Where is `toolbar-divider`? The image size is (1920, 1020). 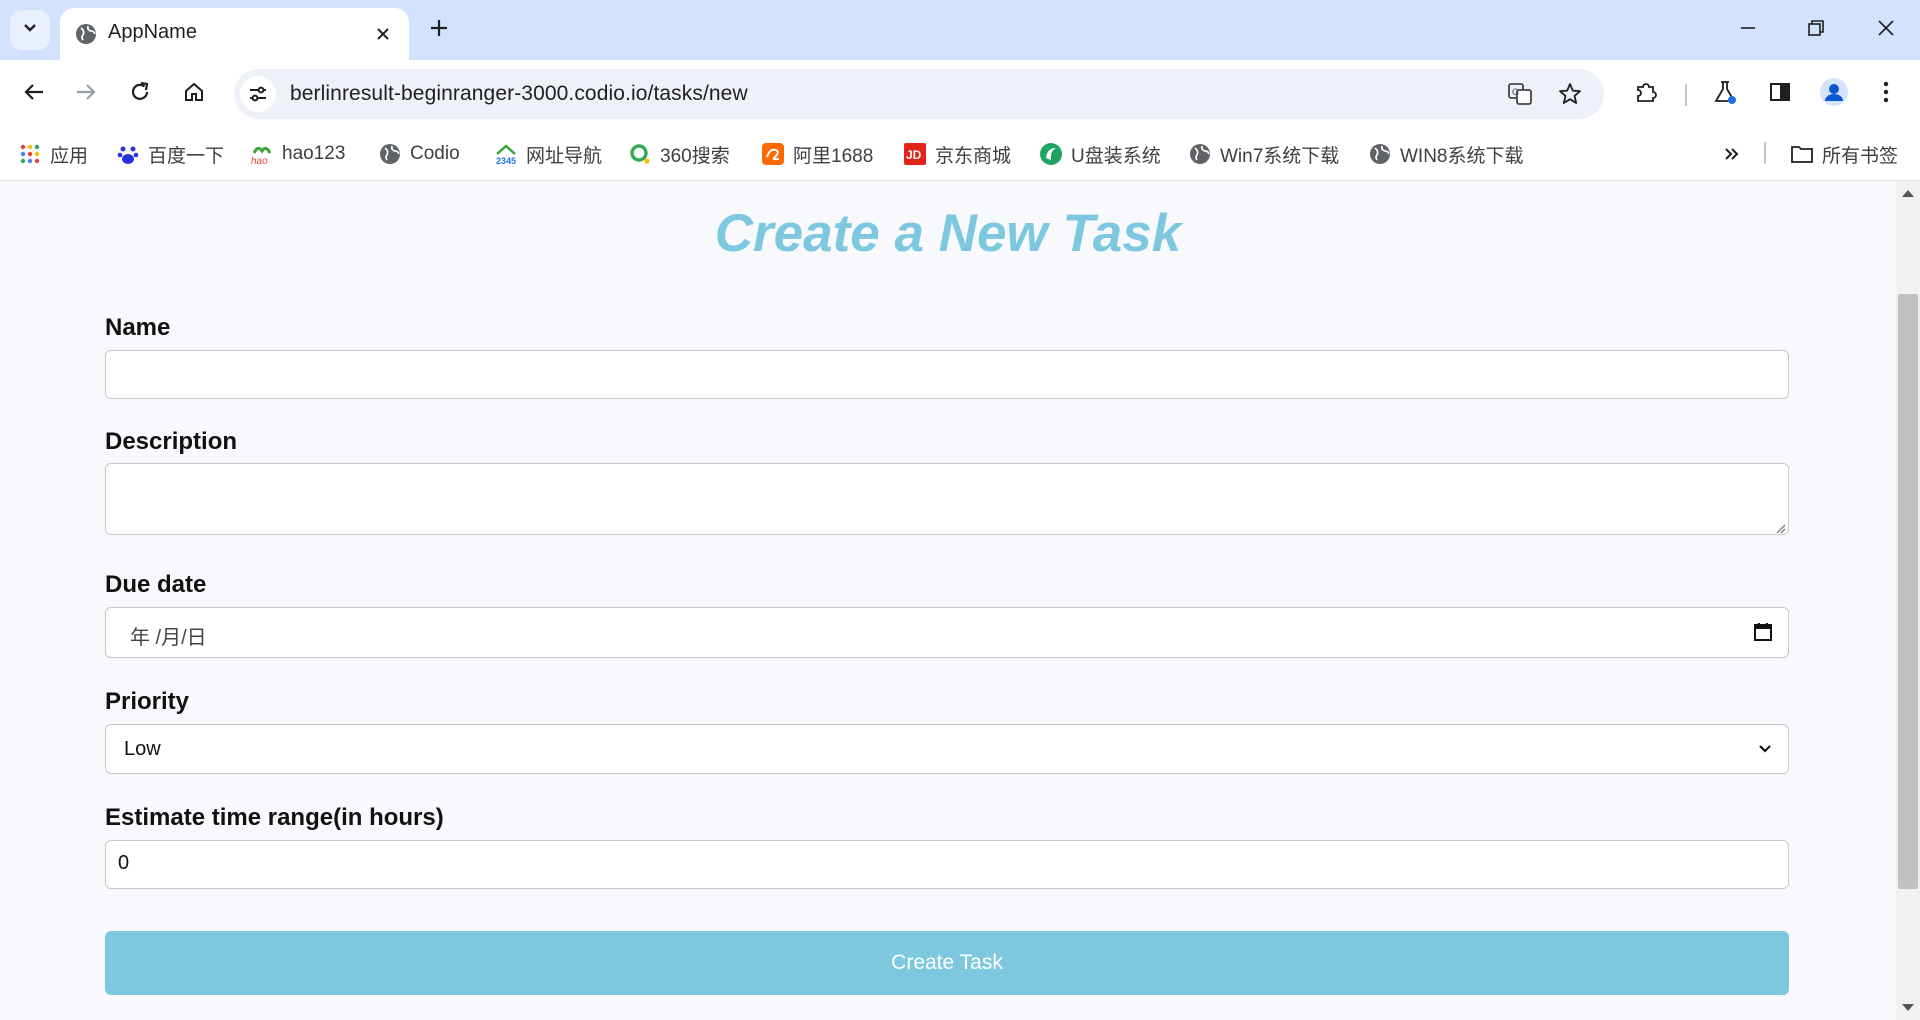
toolbar-divider is located at coordinates (1686, 95).